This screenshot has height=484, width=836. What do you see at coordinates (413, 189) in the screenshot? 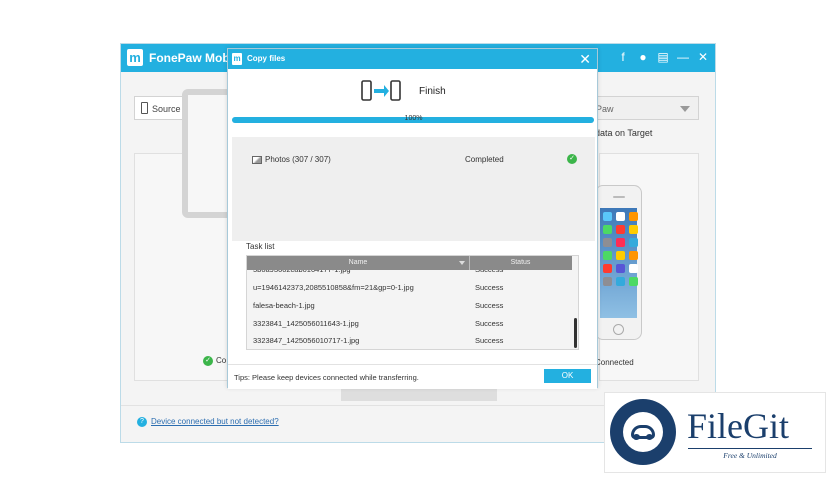
I see `results-area: Photos (307 / 307) Completed ✓` at bounding box center [413, 189].